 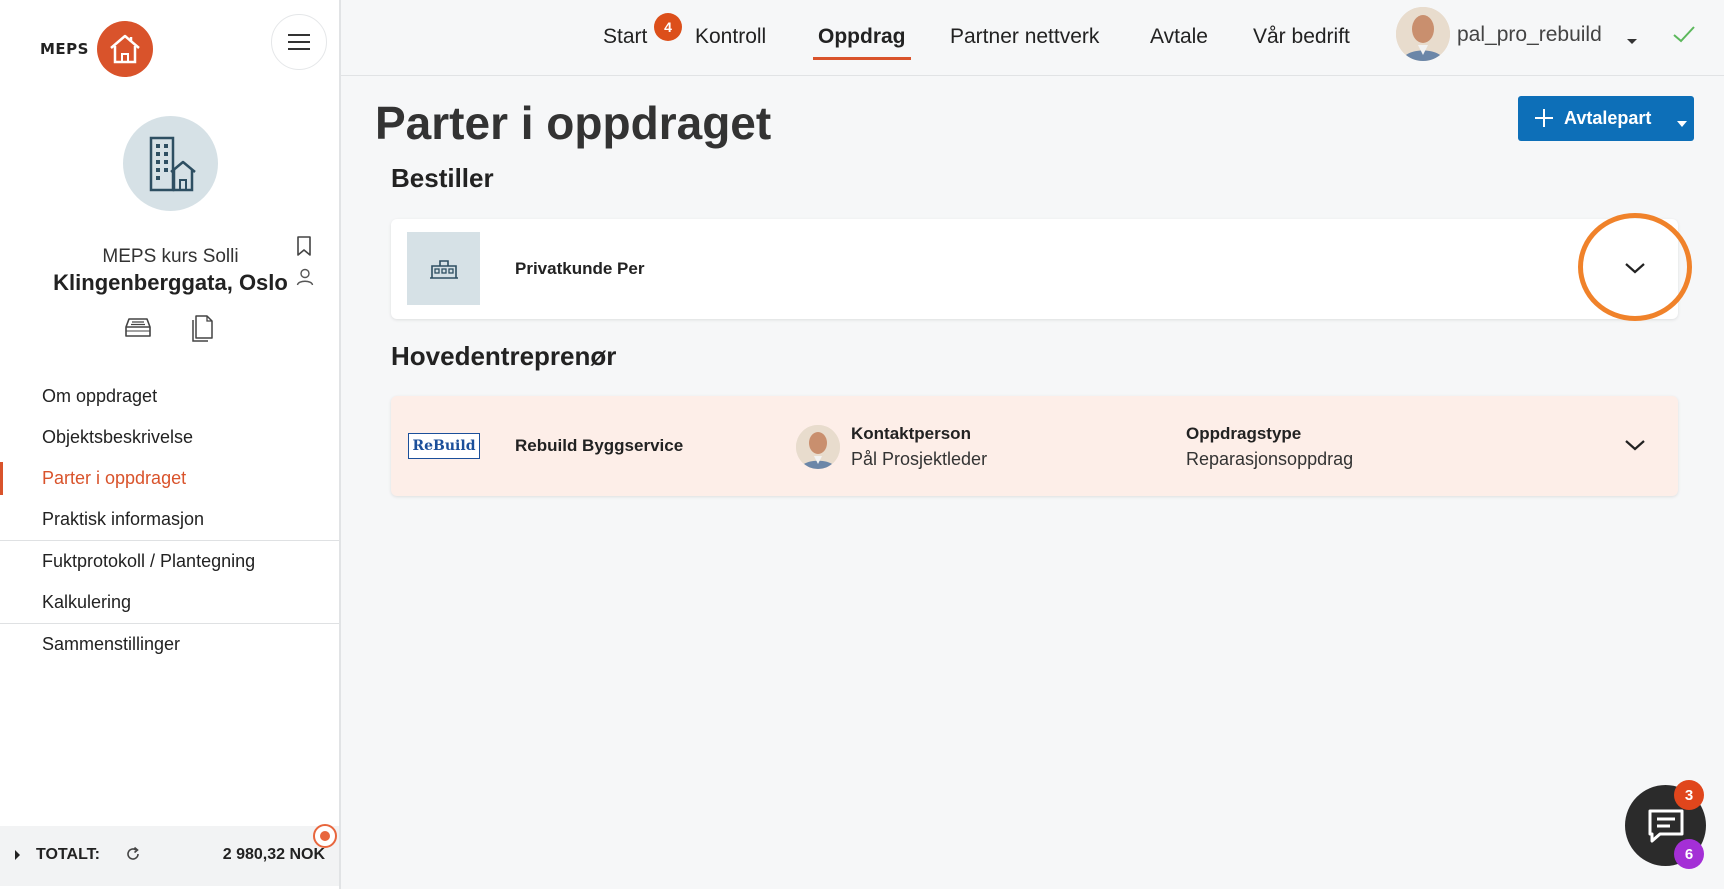 I want to click on inbox-tray-icon, so click(x=138, y=330).